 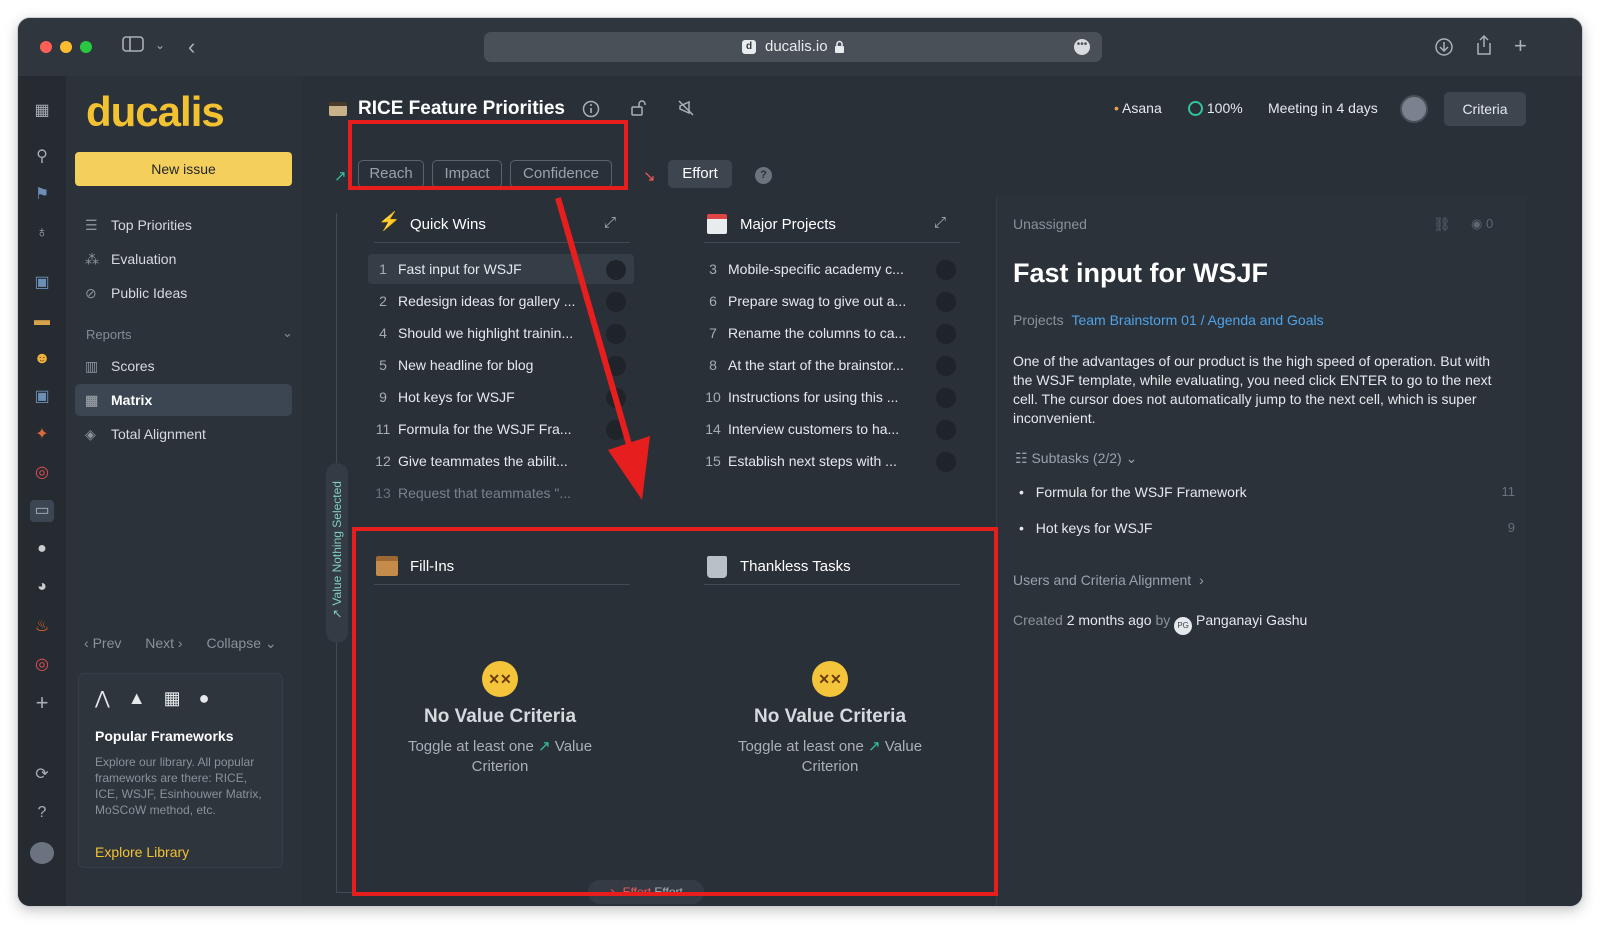 I want to click on views-count: ◉ 0, so click(x=1482, y=224).